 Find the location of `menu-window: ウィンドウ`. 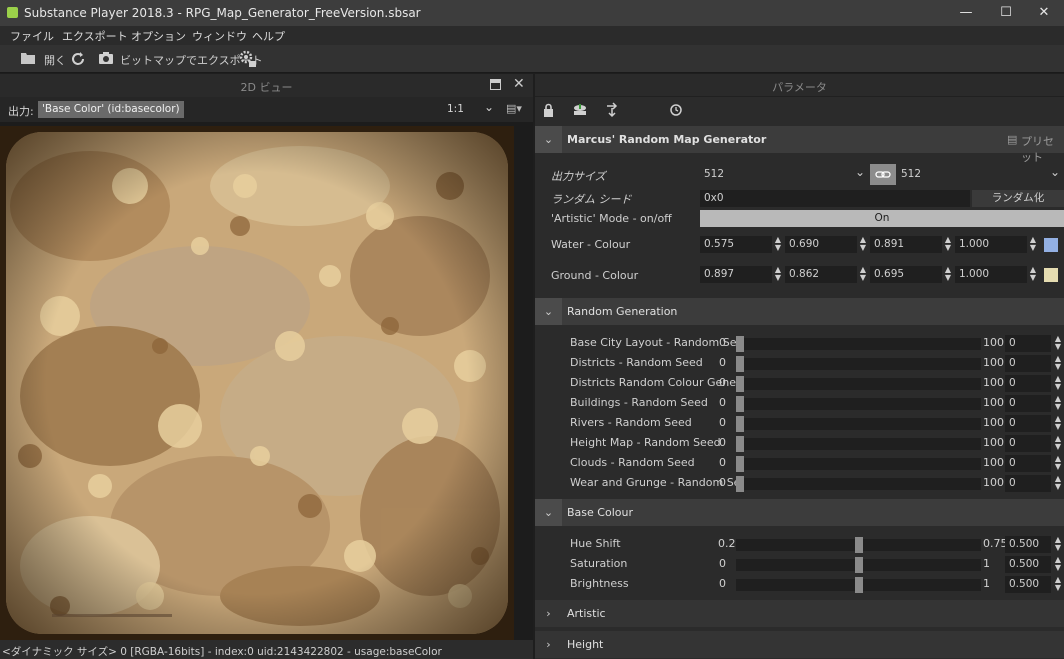

menu-window: ウィンドウ is located at coordinates (219, 36).